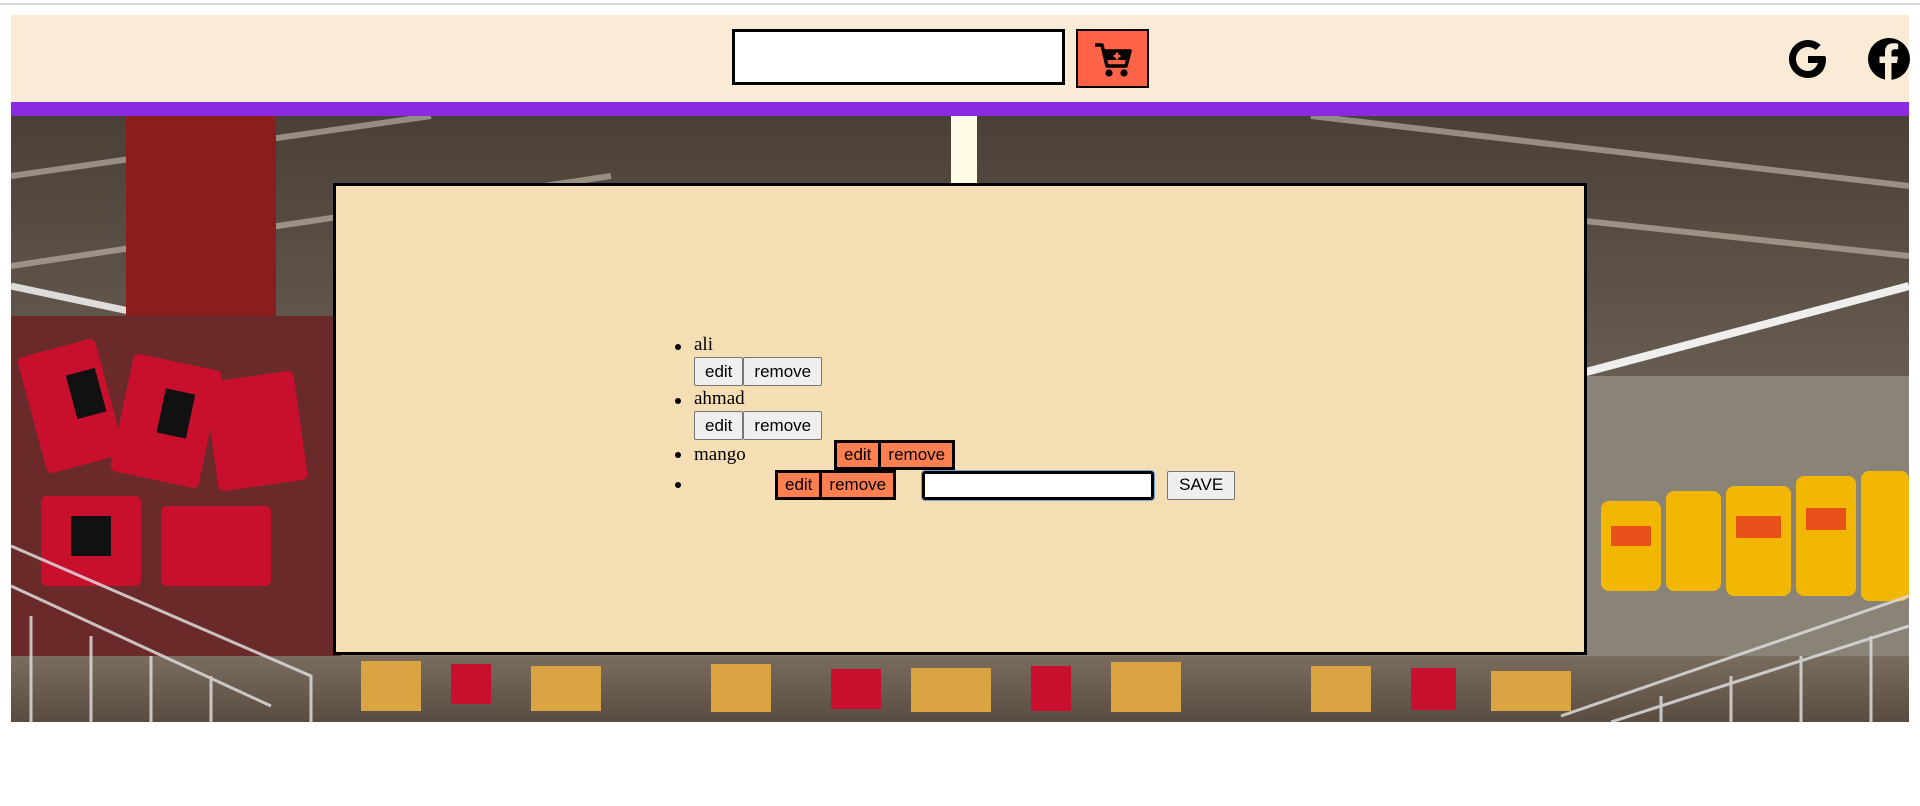 Image resolution: width=1920 pixels, height=806 pixels. I want to click on item-label: ali, so click(703, 344).